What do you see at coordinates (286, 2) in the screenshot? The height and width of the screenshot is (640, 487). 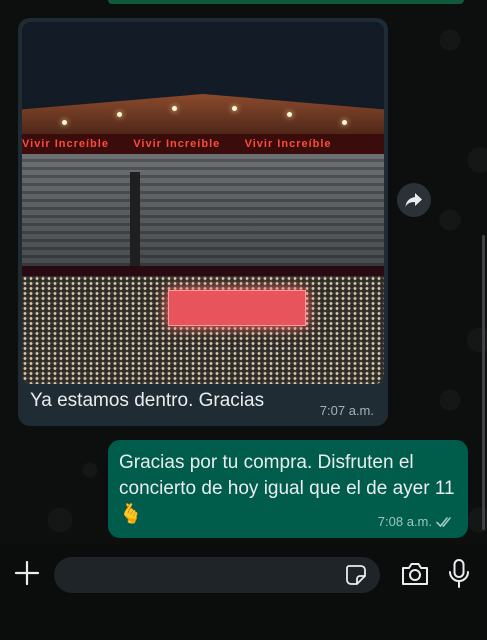 I see `previous-message-edge` at bounding box center [286, 2].